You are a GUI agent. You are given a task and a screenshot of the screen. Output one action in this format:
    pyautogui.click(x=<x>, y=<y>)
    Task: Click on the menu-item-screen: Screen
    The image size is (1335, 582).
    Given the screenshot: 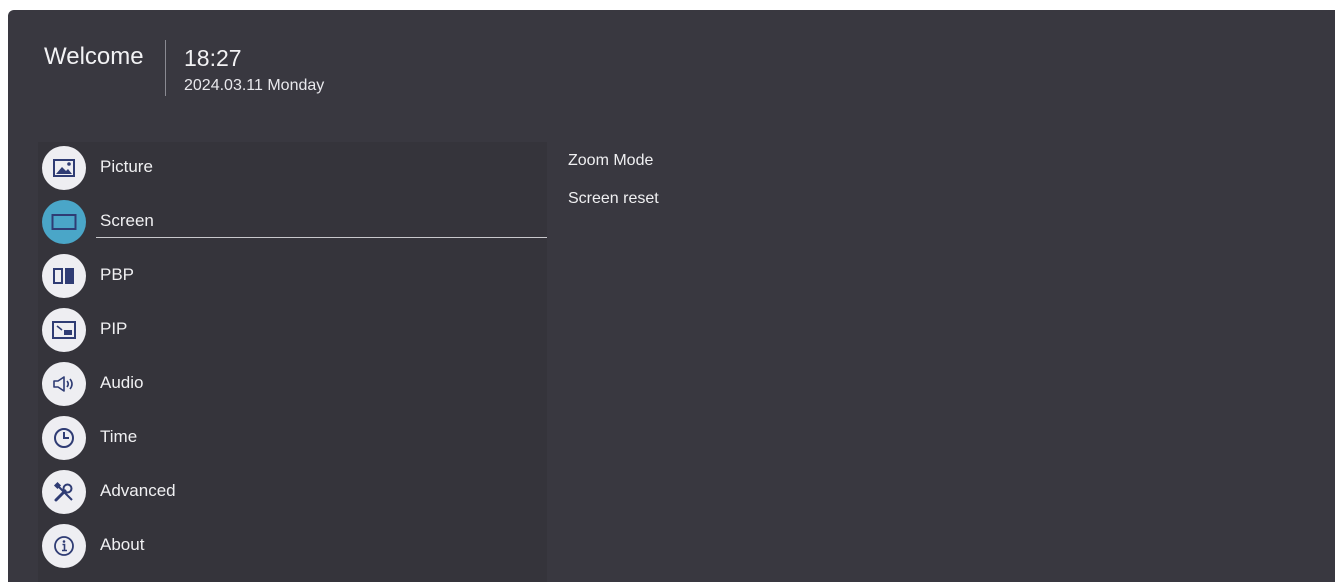 What is the action you would take?
    pyautogui.click(x=292, y=223)
    